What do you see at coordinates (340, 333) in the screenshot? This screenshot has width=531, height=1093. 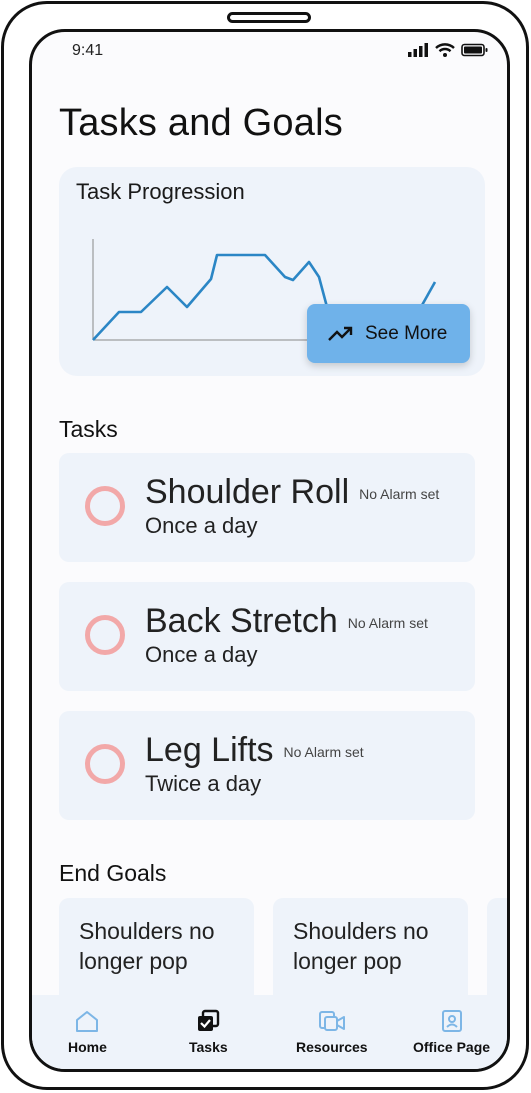 I see `trending-up-icon` at bounding box center [340, 333].